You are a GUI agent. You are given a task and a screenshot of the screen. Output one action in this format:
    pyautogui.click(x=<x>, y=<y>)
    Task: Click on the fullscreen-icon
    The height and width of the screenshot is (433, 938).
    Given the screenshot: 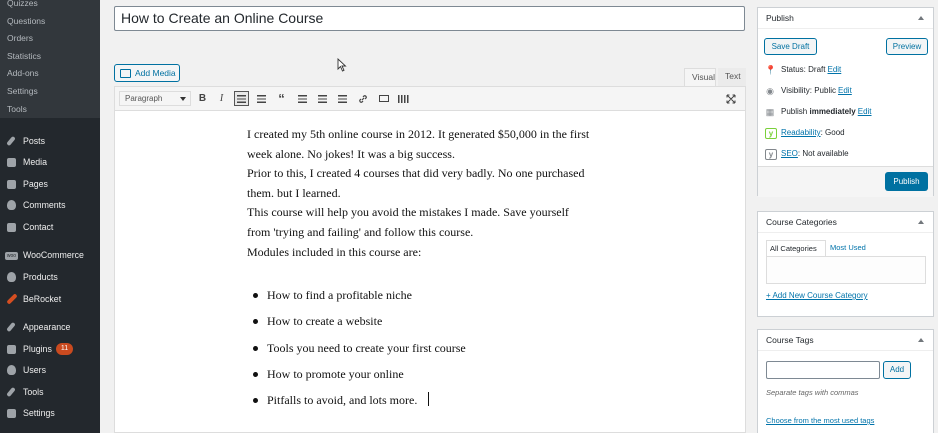 What is the action you would take?
    pyautogui.click(x=730, y=98)
    